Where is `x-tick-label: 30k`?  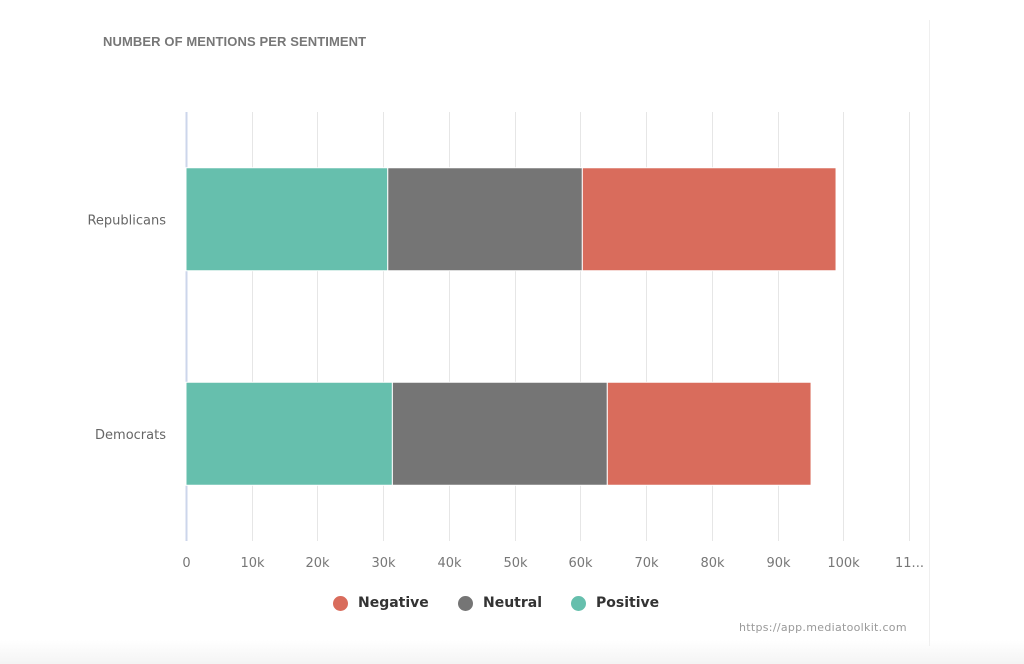
x-tick-label: 30k is located at coordinates (383, 563).